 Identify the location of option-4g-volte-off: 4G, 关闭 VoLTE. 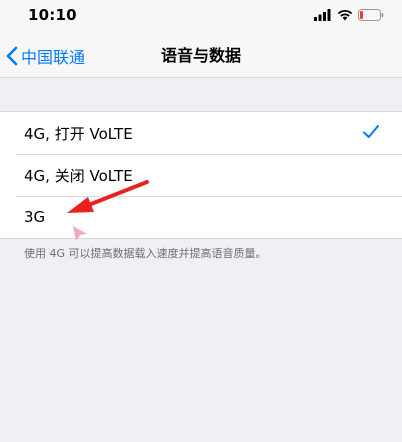
(201, 175).